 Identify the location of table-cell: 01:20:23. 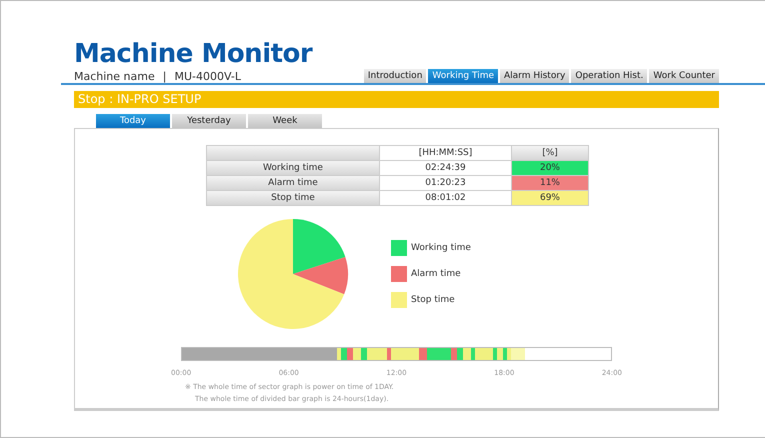
(445, 183).